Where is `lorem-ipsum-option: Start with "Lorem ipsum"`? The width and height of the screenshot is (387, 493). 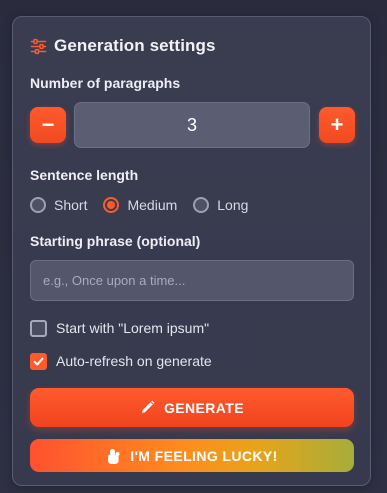
lorem-ipsum-option: Start with "Lorem ipsum" is located at coordinates (119, 328).